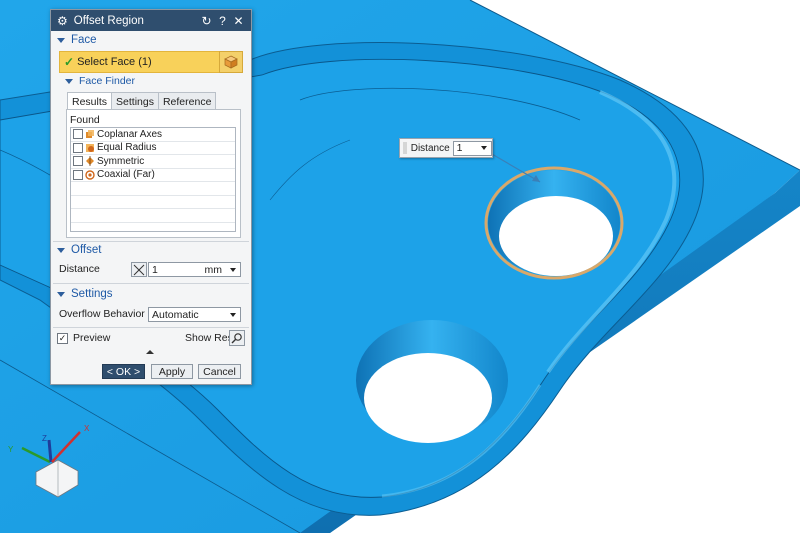 The image size is (800, 533). What do you see at coordinates (100, 81) in the screenshot?
I see `face-finder-header: Face Finder` at bounding box center [100, 81].